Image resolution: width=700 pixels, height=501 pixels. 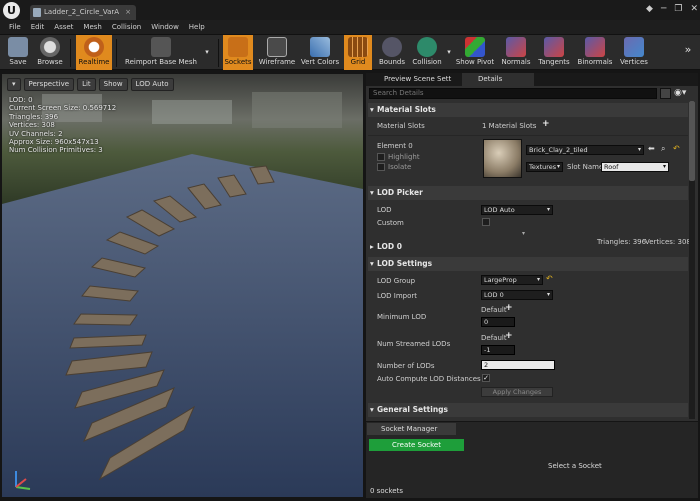 What do you see at coordinates (635, 167) in the screenshot?
I see `slot-name-input: Roof` at bounding box center [635, 167].